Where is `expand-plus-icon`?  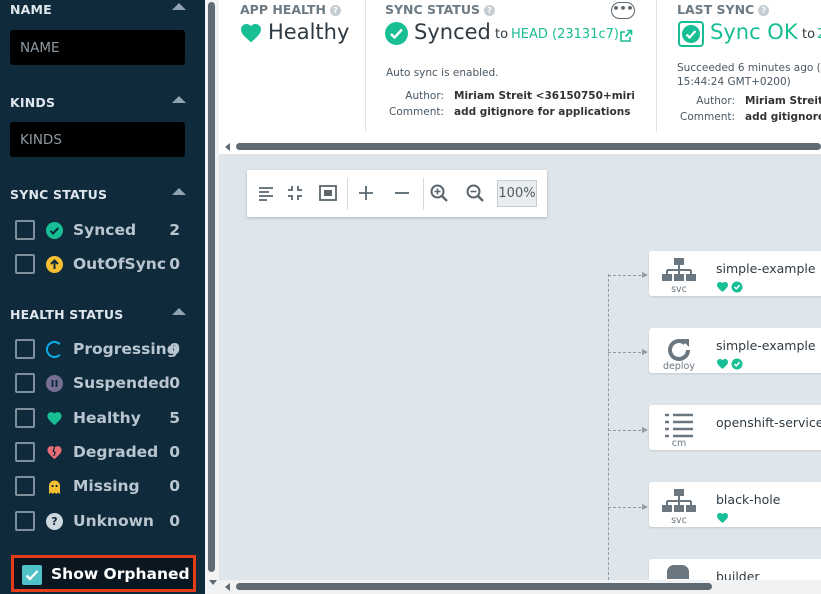 expand-plus-icon is located at coordinates (366, 193).